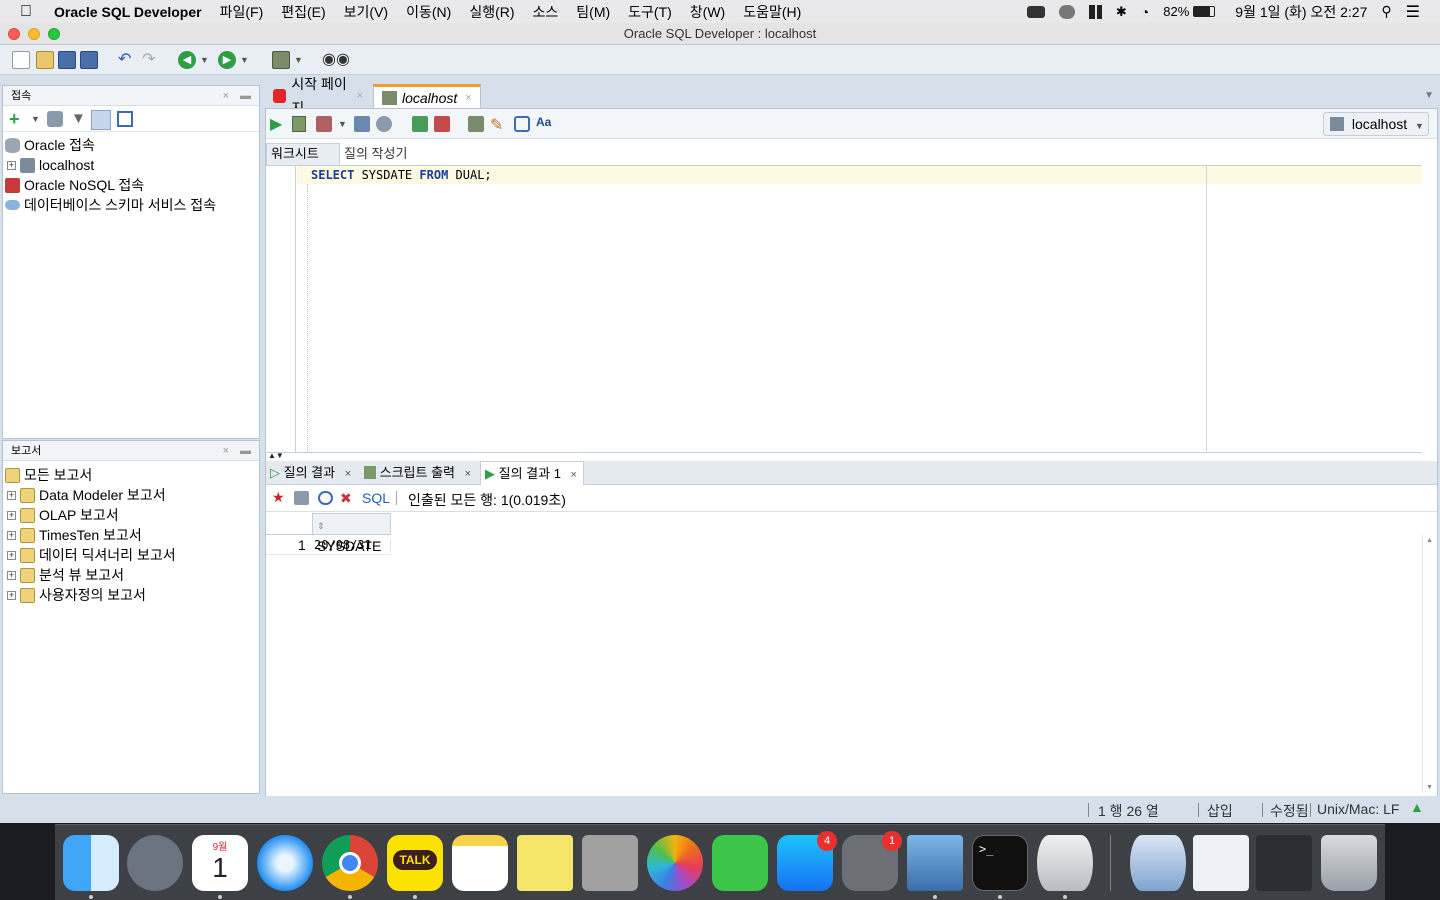 This screenshot has height=900, width=1440. I want to click on menu-run: 실행(R), so click(491, 12).